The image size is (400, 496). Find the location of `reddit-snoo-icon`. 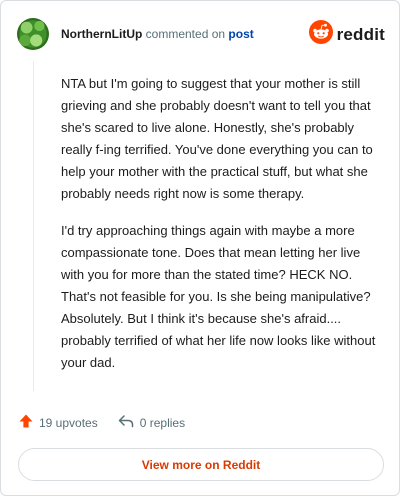

reddit-snoo-icon is located at coordinates (320, 34).